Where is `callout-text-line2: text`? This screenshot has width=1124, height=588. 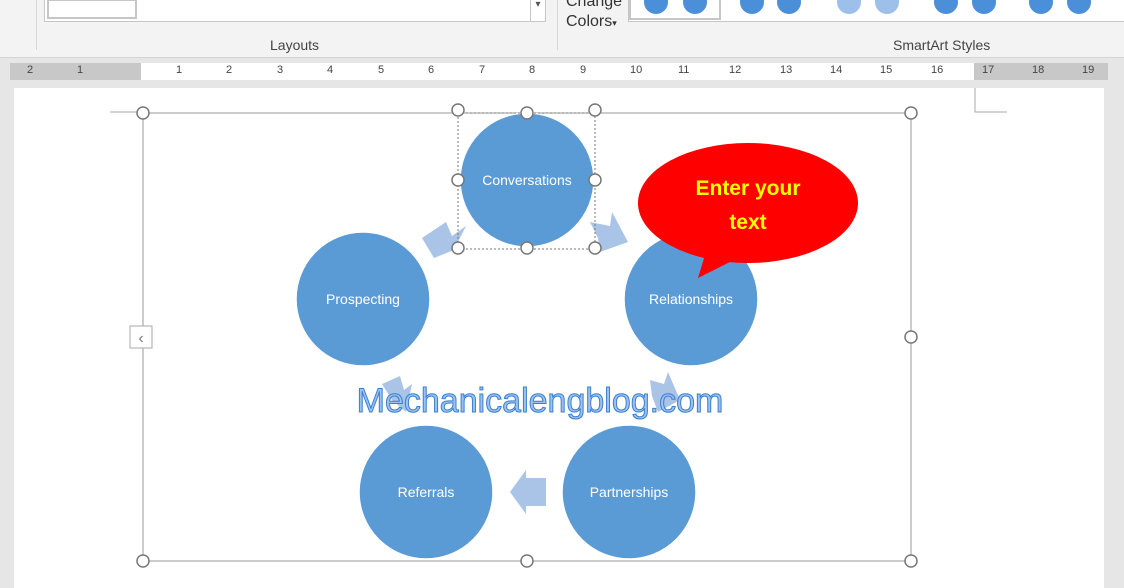
callout-text-line2: text is located at coordinates (747, 222).